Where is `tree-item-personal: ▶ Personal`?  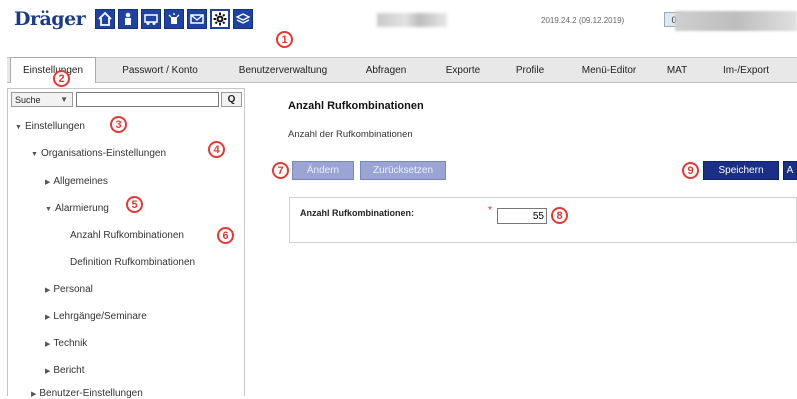 tree-item-personal: ▶ Personal is located at coordinates (69, 289).